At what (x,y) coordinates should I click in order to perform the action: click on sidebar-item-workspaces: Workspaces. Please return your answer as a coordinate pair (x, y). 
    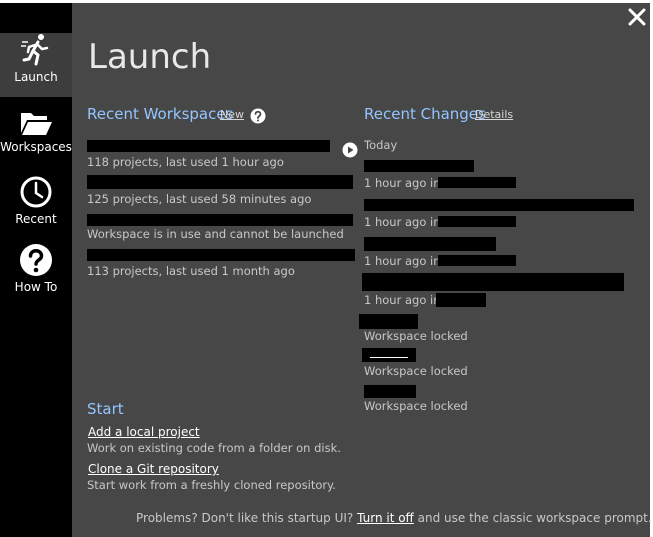
    Looking at the image, I should click on (36, 139).